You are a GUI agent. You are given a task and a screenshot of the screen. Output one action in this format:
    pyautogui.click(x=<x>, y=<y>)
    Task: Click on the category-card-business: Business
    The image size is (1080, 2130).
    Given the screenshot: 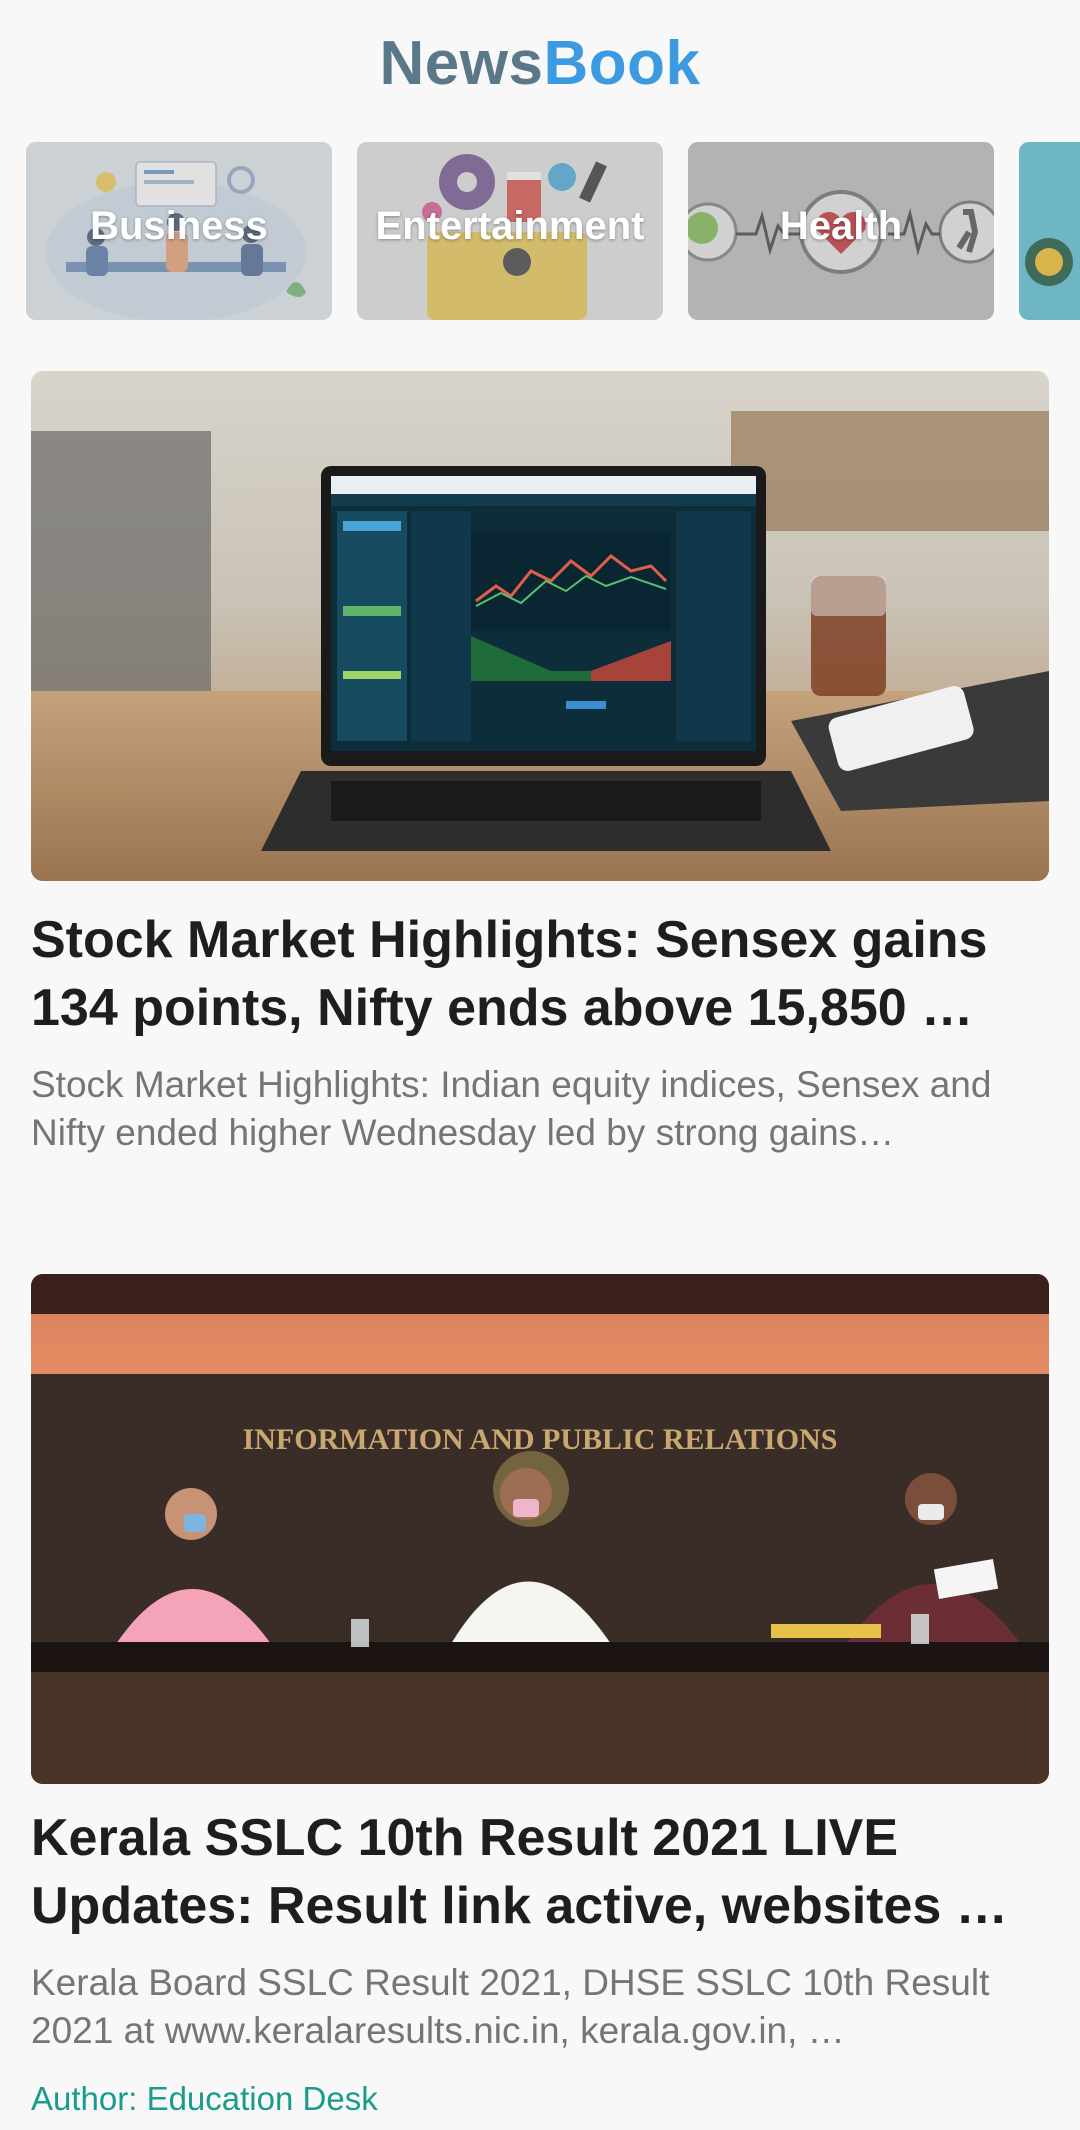 What is the action you would take?
    pyautogui.click(x=179, y=231)
    